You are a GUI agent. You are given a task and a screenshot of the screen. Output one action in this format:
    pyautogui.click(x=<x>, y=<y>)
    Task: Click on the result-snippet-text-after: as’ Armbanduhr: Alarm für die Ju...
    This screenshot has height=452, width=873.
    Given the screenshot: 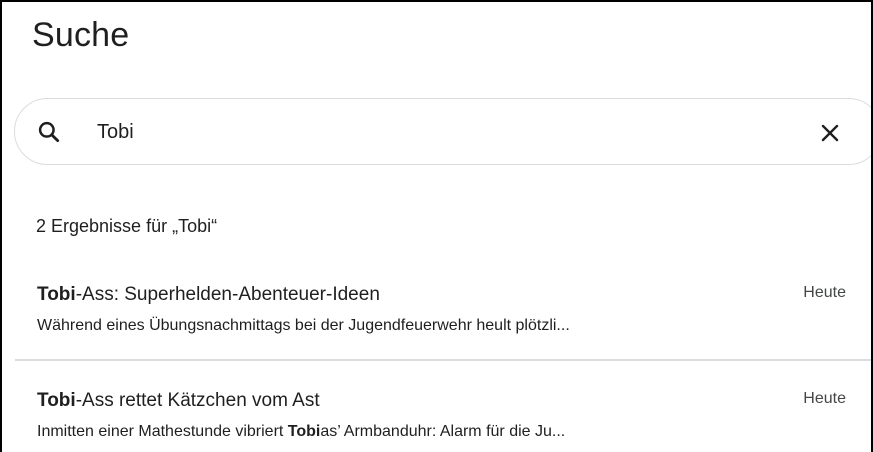 What is the action you would take?
    pyautogui.click(x=443, y=431)
    